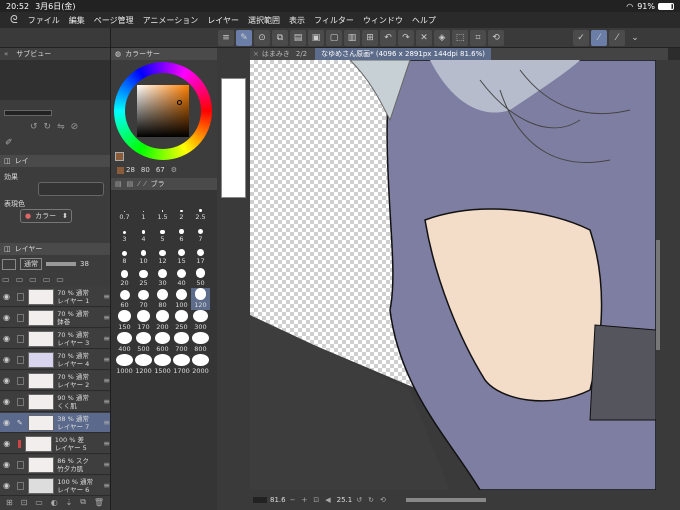 The image size is (680, 510). I want to click on rotate-cw-icon: ↻, so click(371, 500).